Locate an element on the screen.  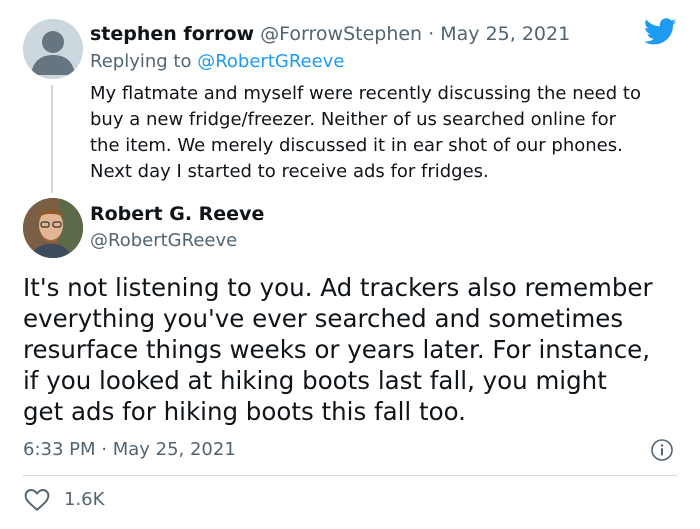
main-author-name: Robert G. Reeve is located at coordinates (177, 214).